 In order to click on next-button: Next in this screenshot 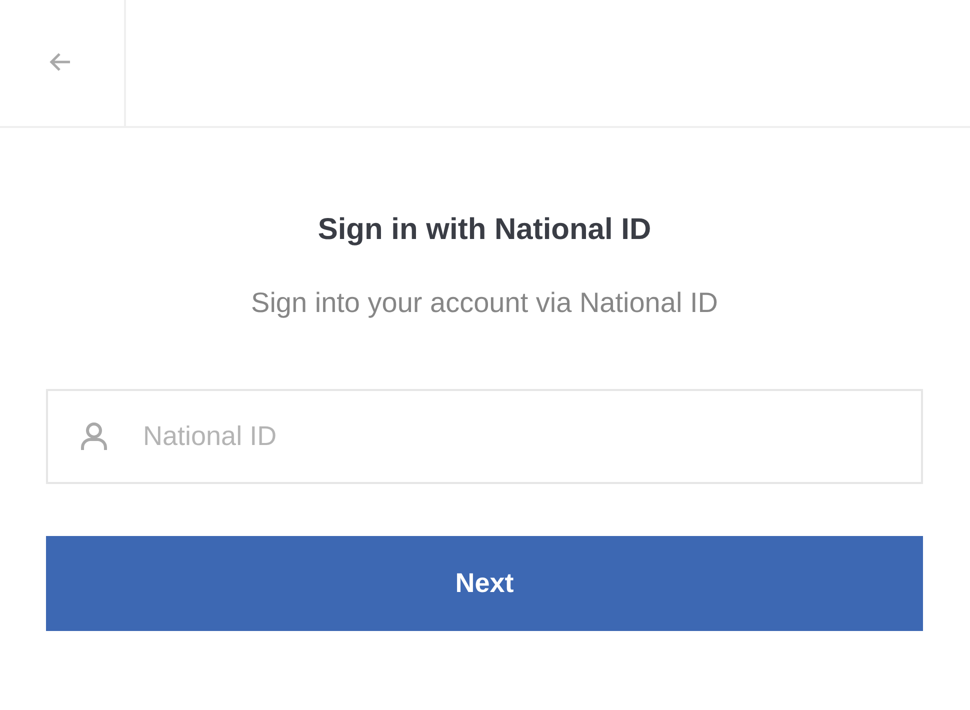, I will do `click(484, 583)`.